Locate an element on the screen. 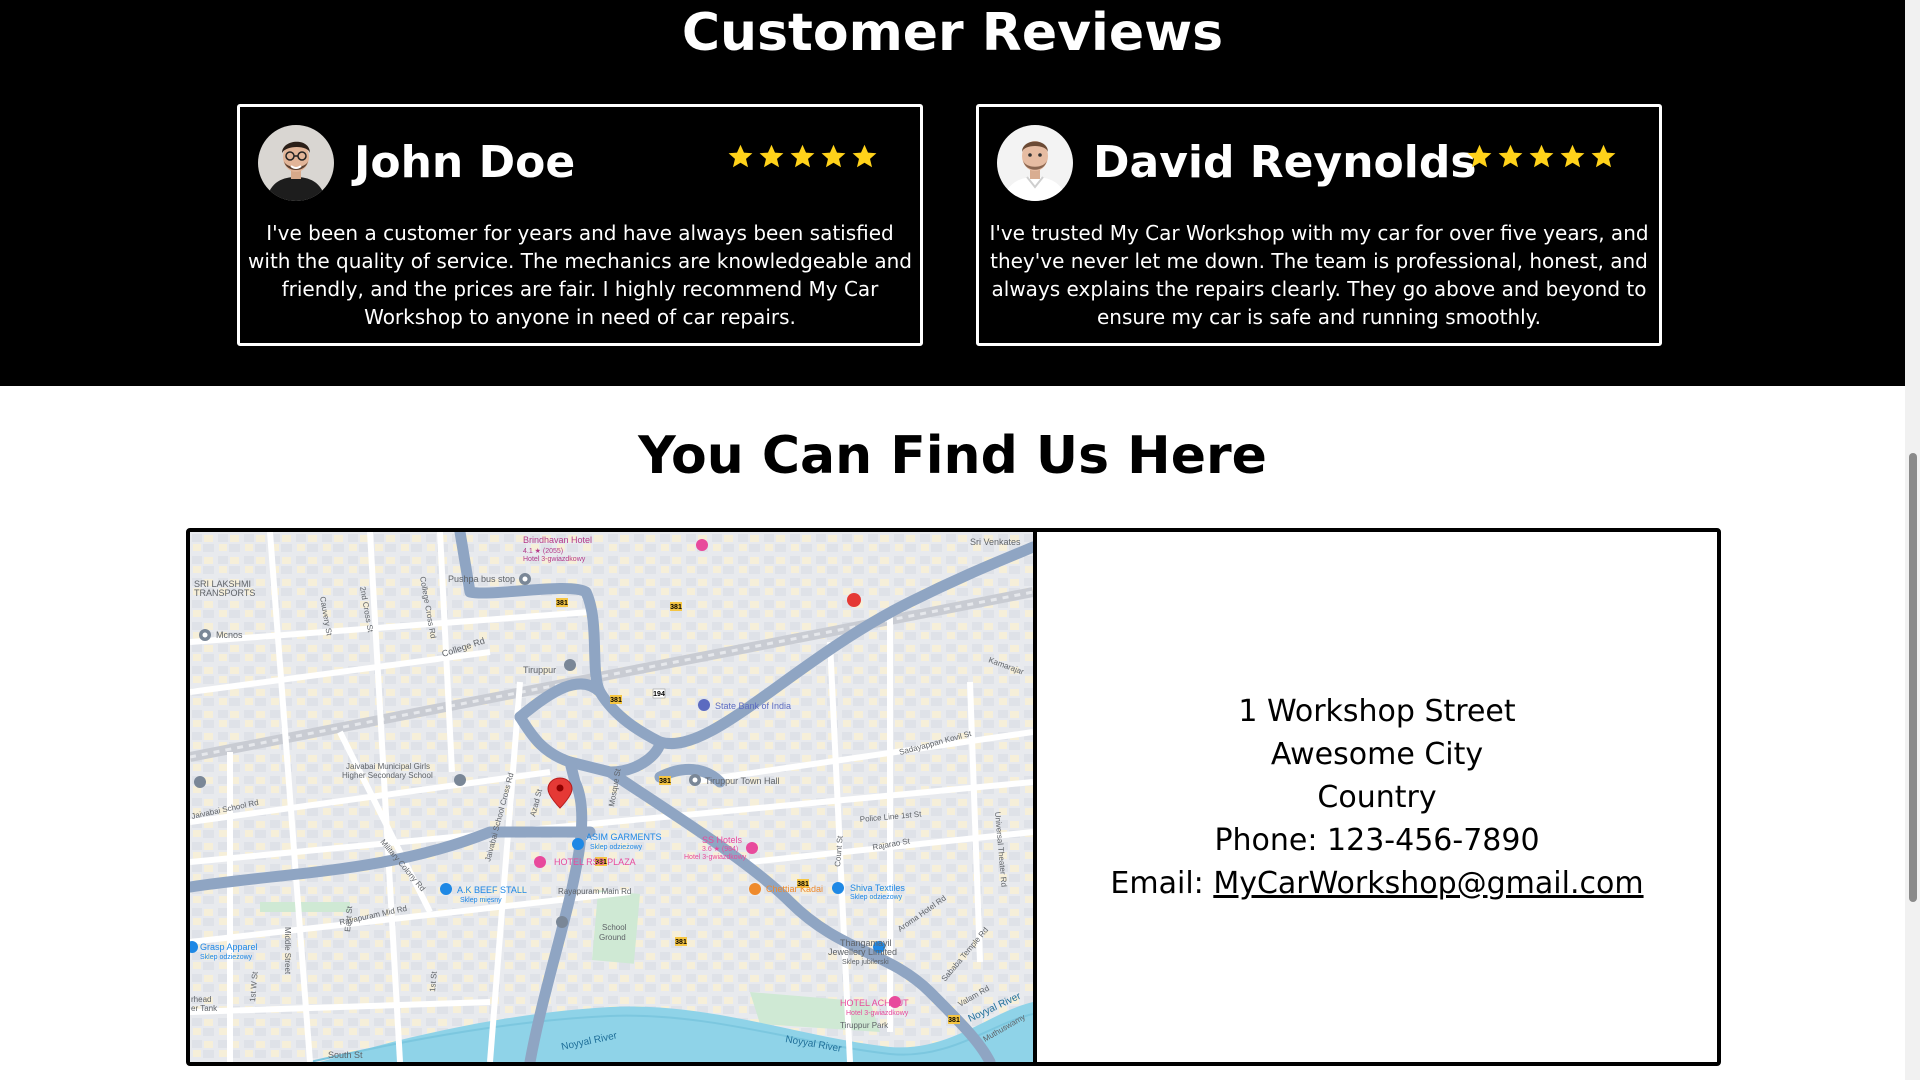  address-line-street: 1 Workshop Street is located at coordinates (1377, 711).